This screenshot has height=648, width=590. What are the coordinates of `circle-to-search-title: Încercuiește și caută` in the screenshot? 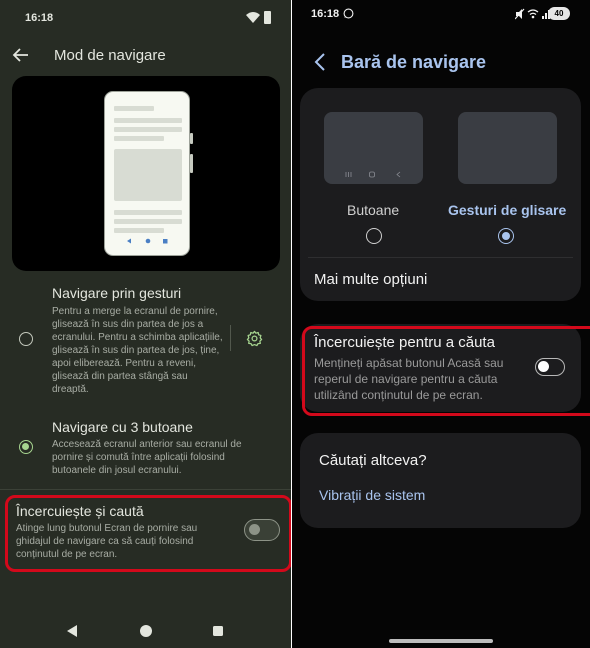 It's located at (80, 511).